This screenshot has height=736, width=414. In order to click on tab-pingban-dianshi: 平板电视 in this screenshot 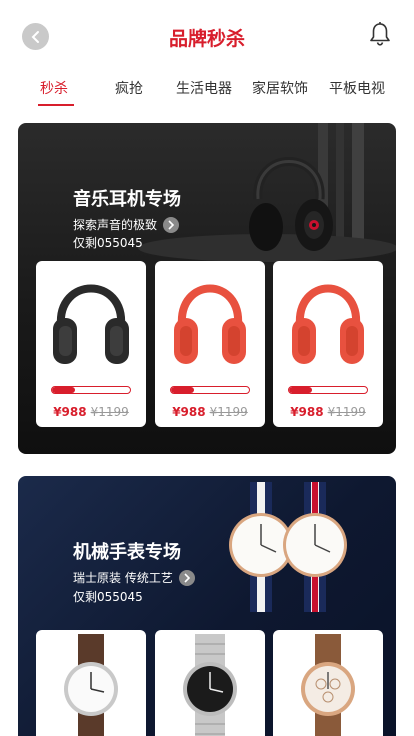, I will do `click(357, 88)`.